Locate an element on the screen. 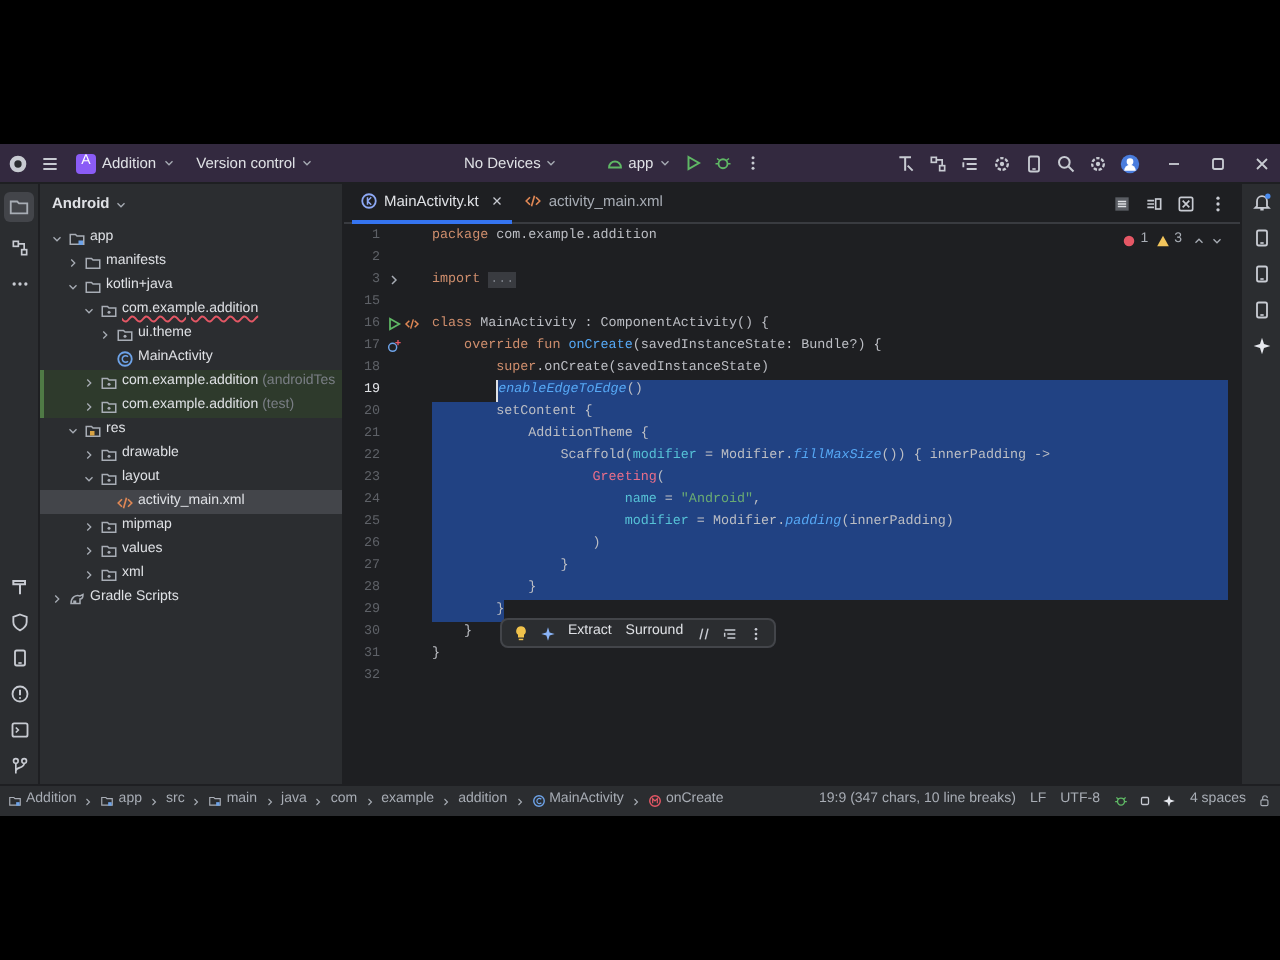  lock-icon is located at coordinates (1265, 801).